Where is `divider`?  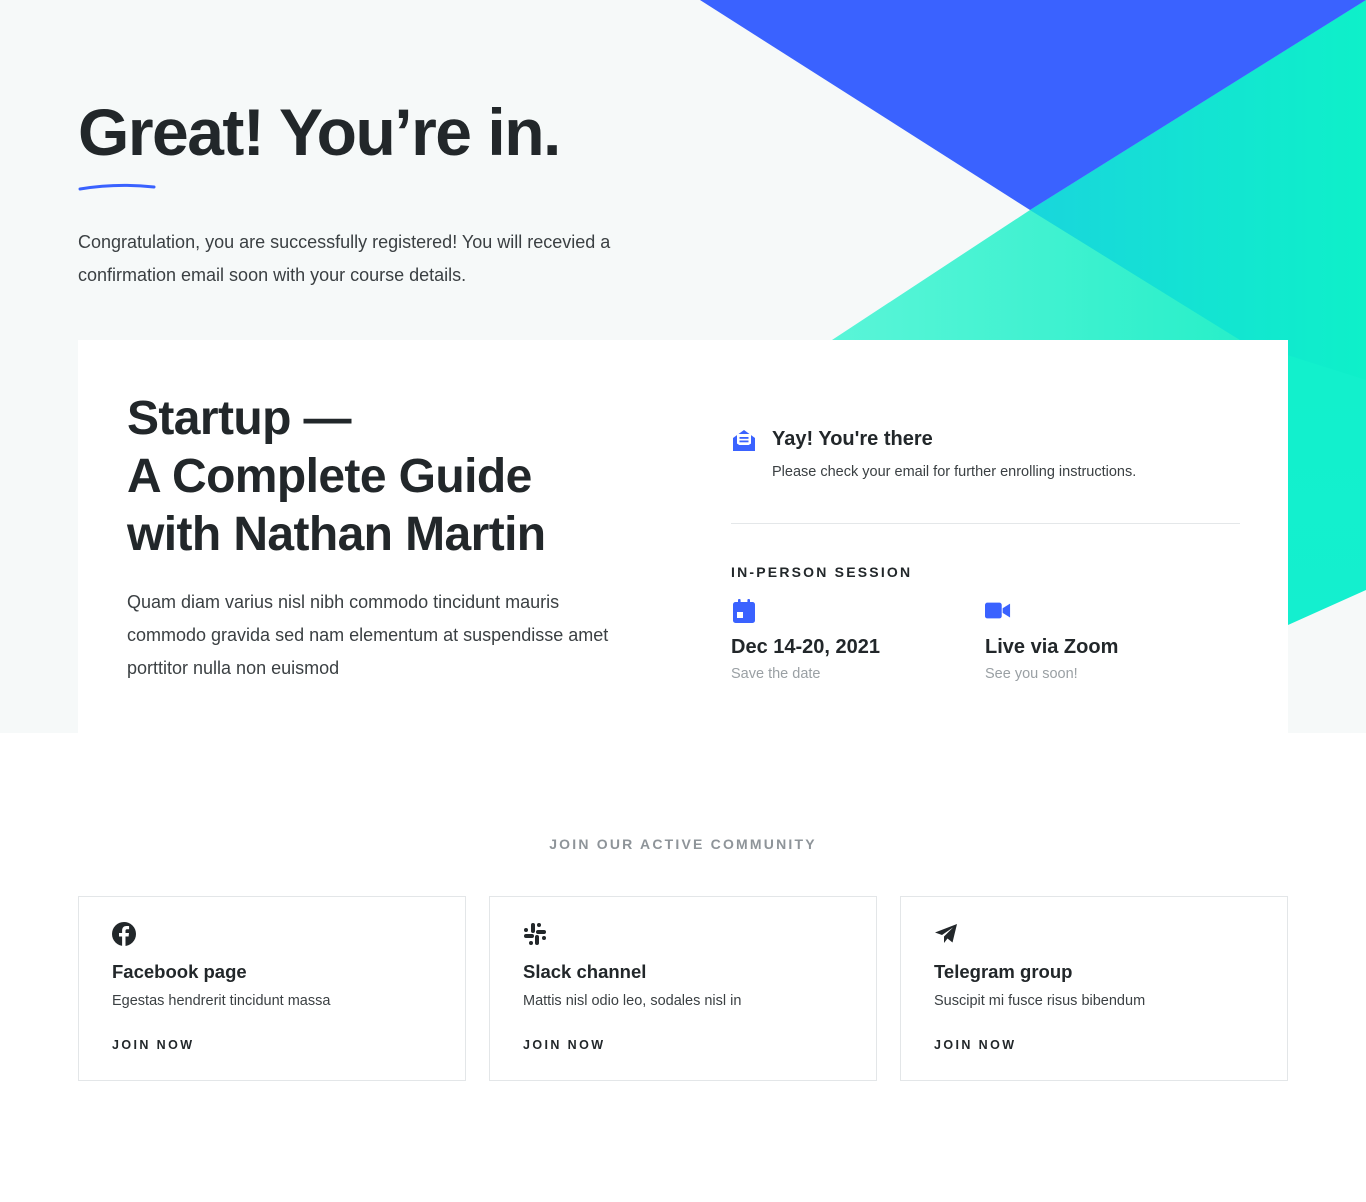
divider is located at coordinates (985, 523).